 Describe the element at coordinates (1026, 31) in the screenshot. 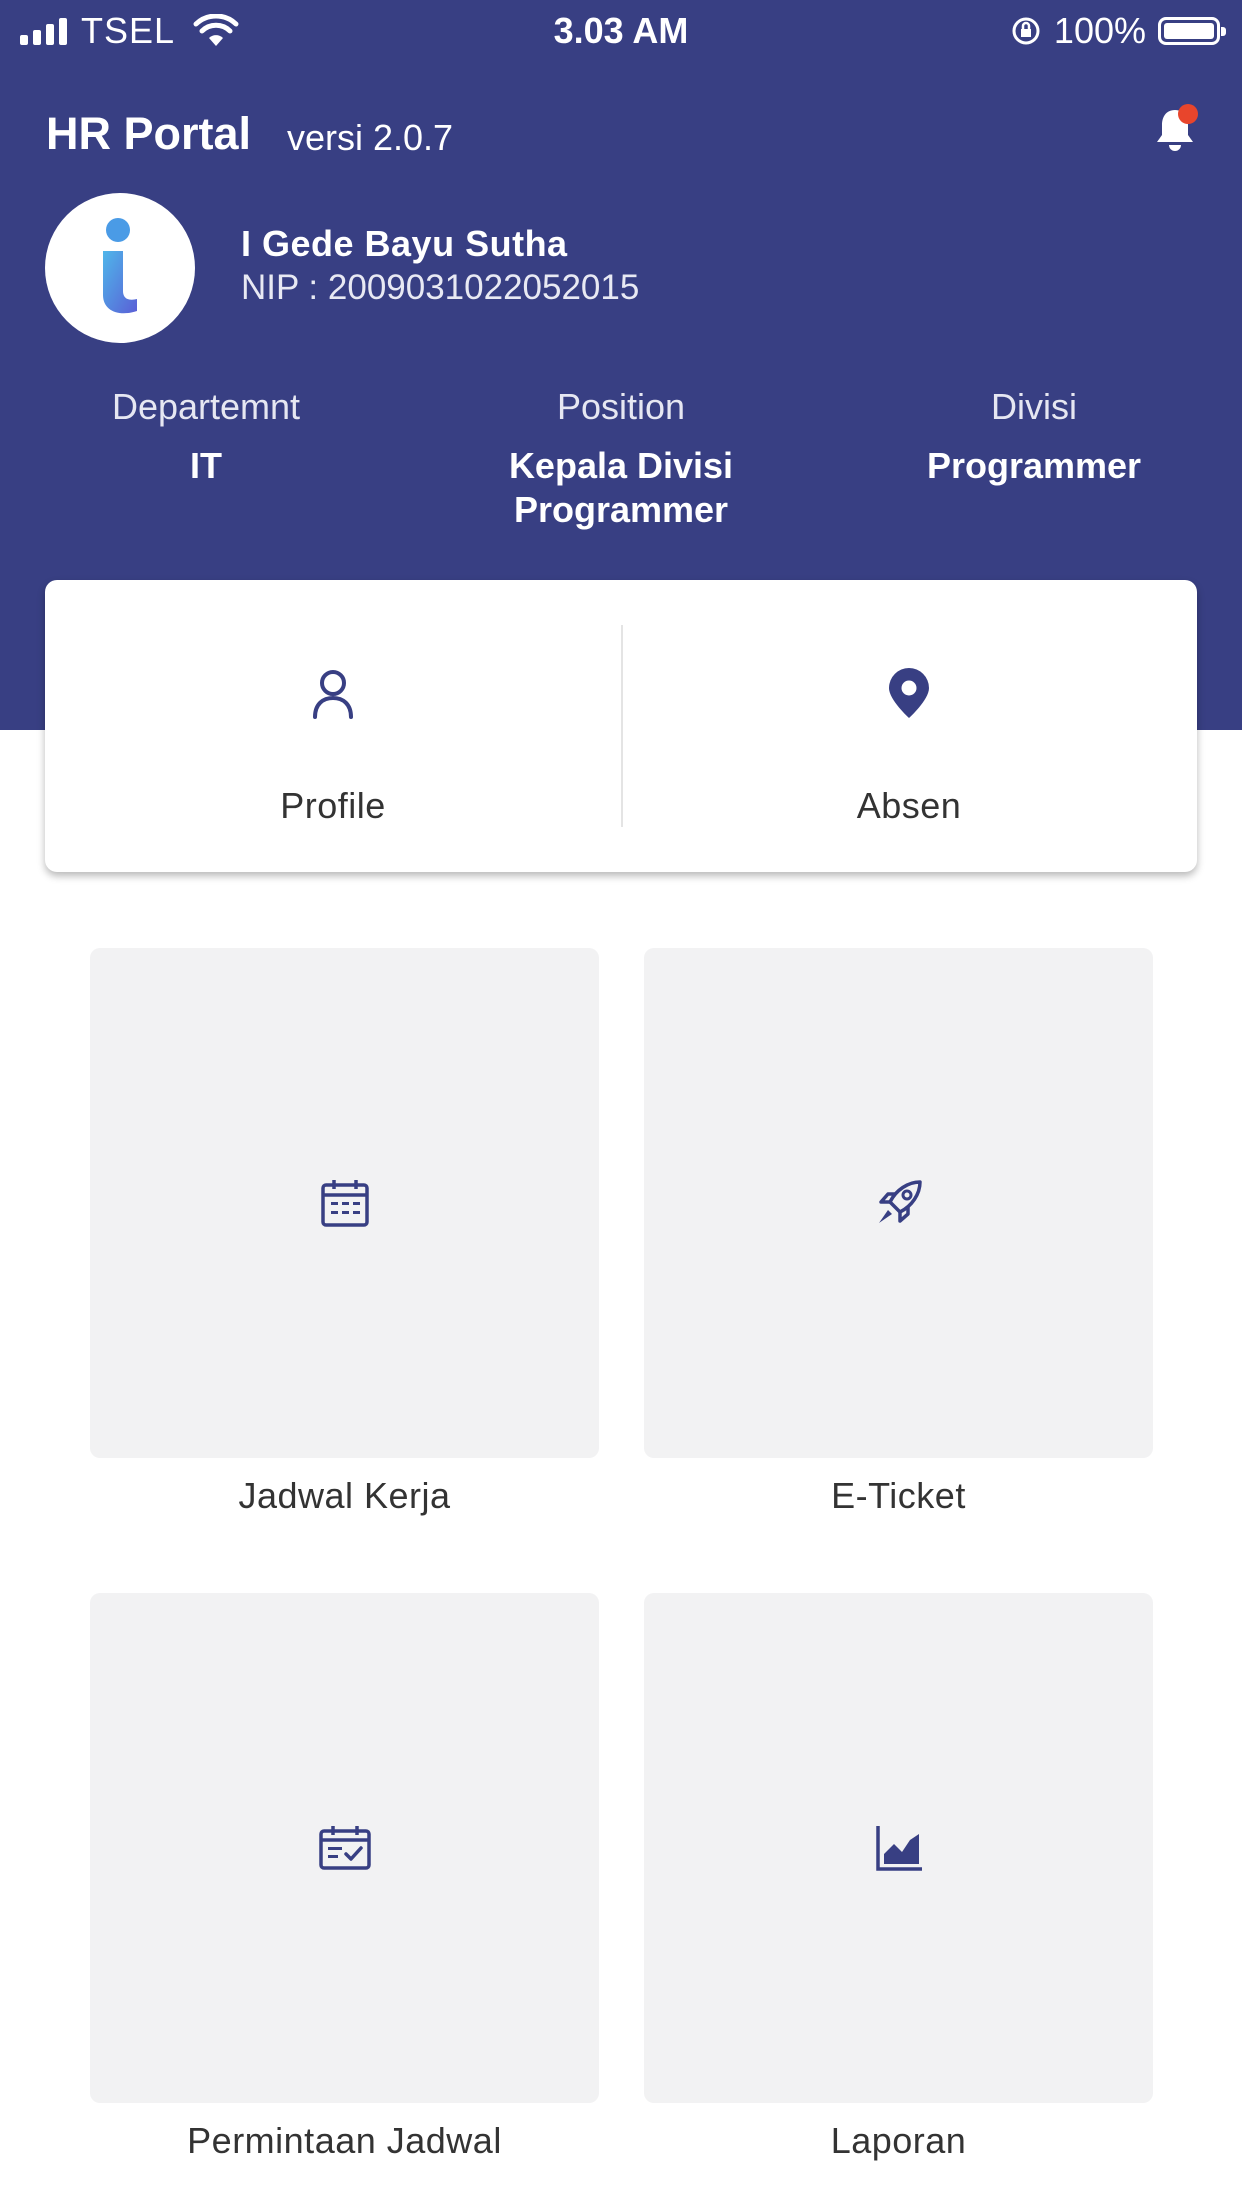

I see `orientation-lock-icon` at that location.